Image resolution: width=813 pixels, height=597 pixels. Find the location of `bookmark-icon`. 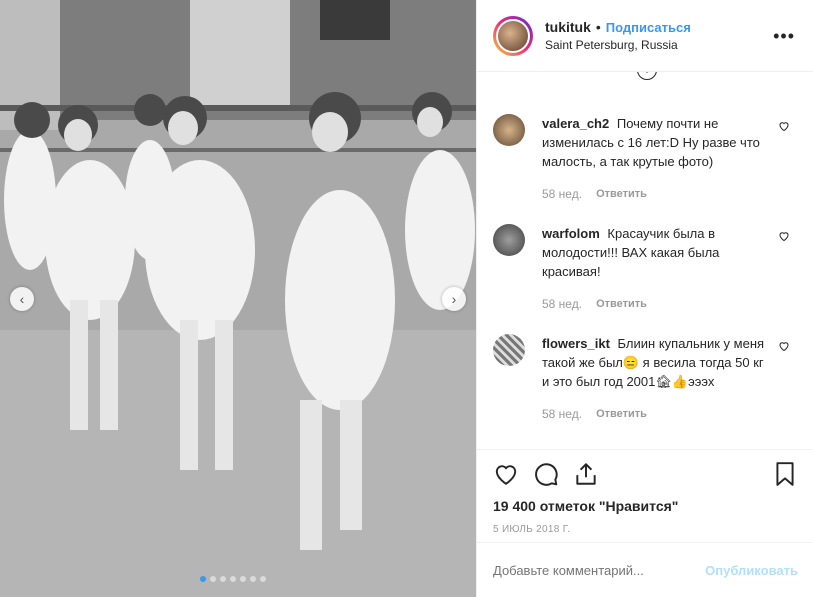

bookmark-icon is located at coordinates (785, 474).